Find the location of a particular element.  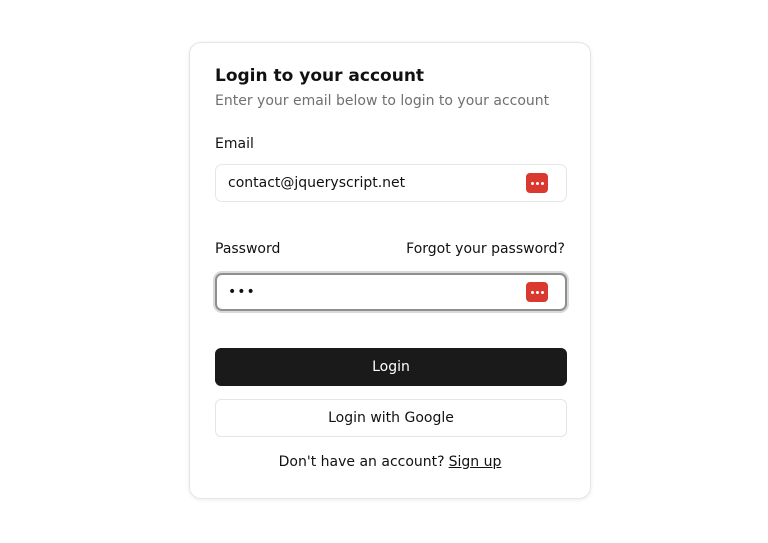

signup-row: Don't have an account? Sign up is located at coordinates (390, 462).